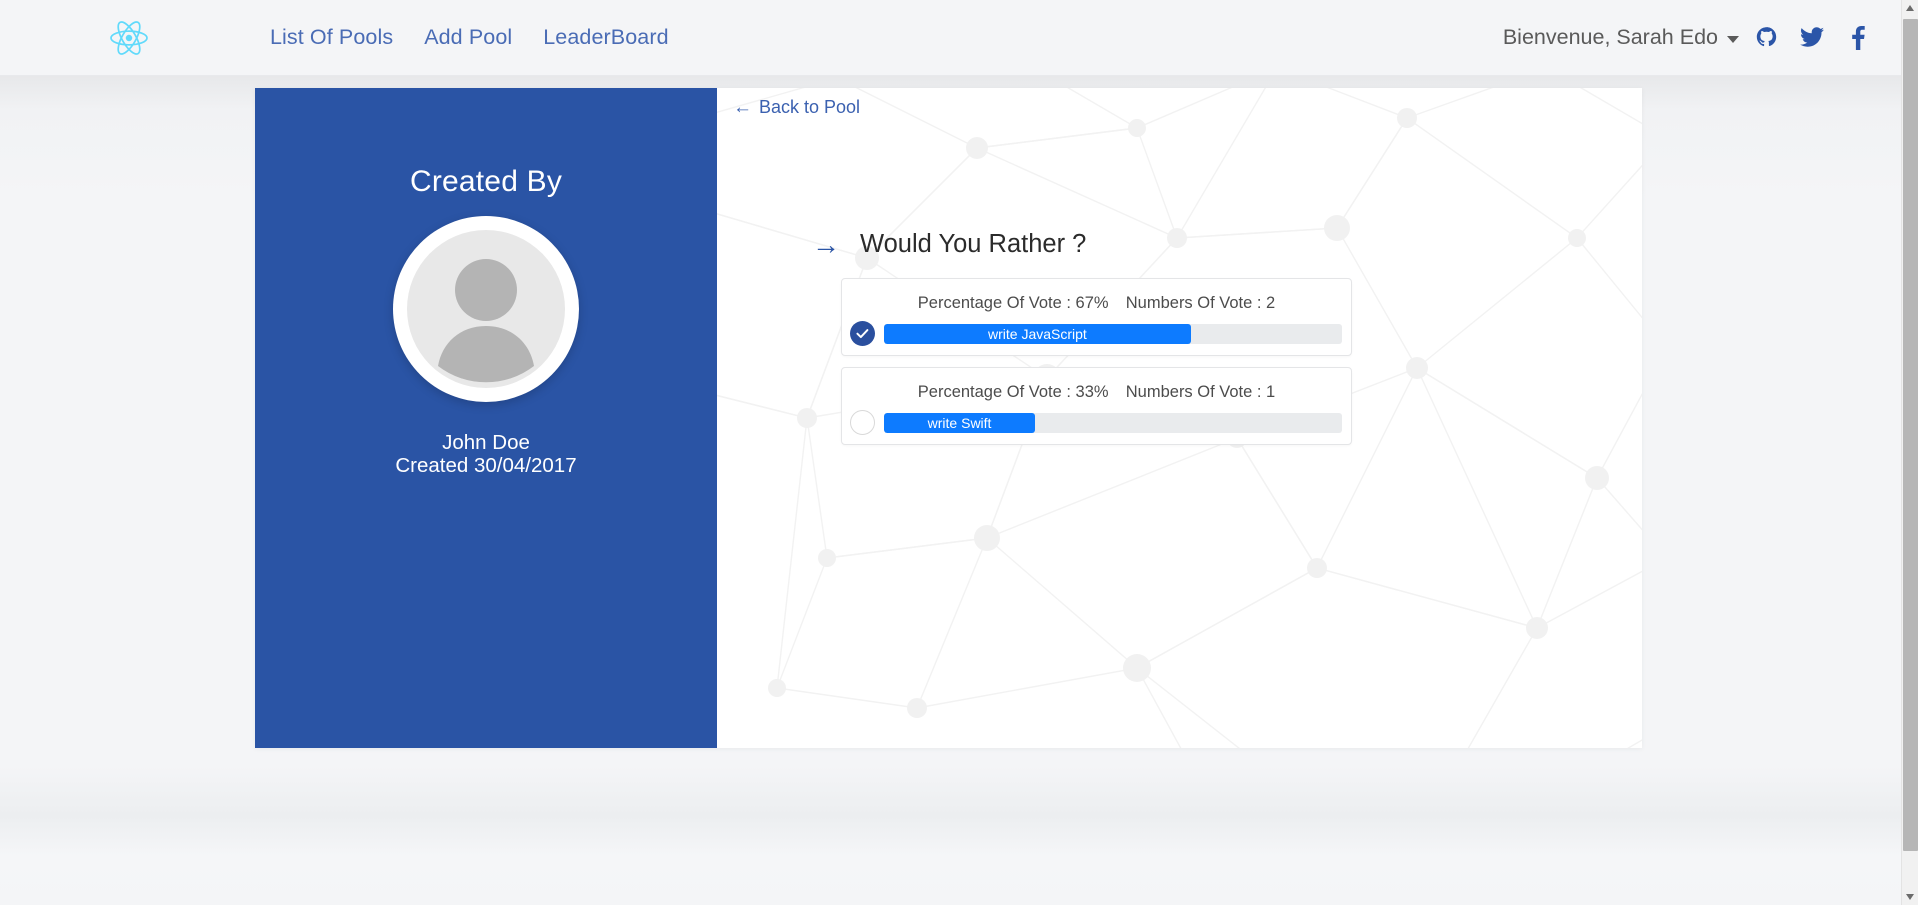 This screenshot has height=905, width=1918. Describe the element at coordinates (486, 465) in the screenshot. I see `author-created-date: Created 30/04/2017` at that location.